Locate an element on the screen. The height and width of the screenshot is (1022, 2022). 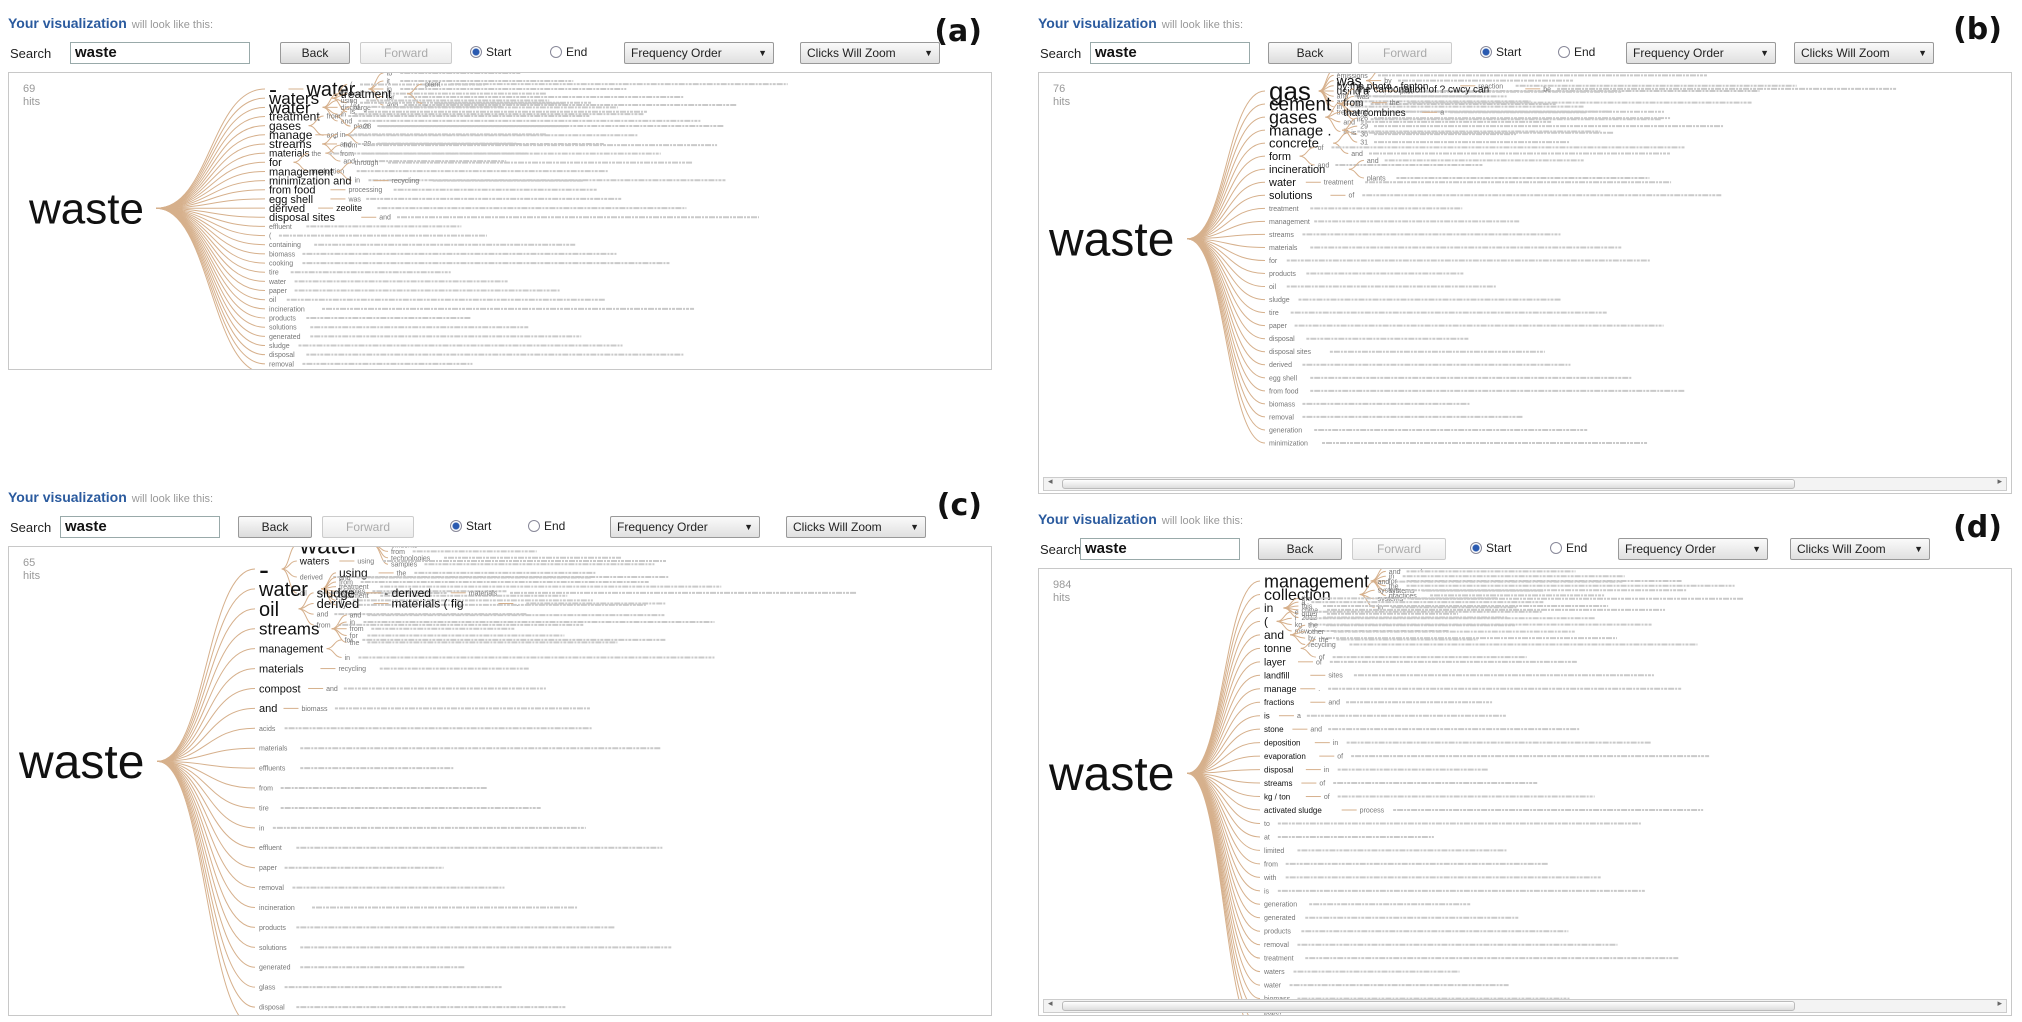
tree-node: kg / ton is located at coordinates (1277, 796).